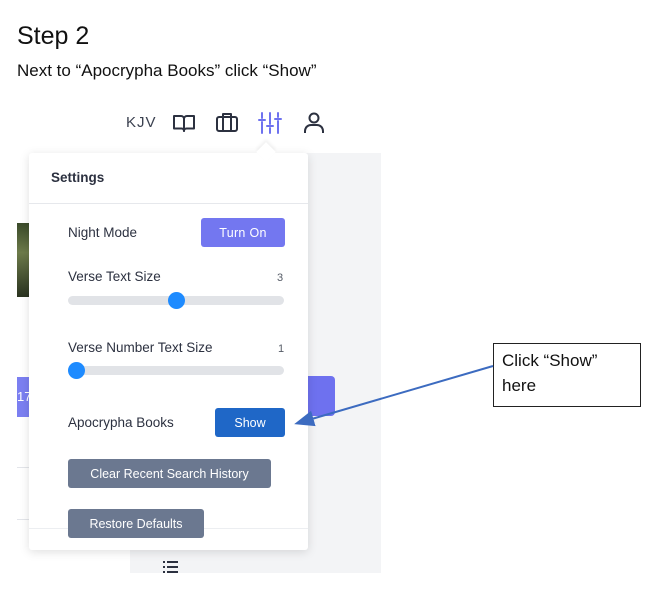 The image size is (664, 602). Describe the element at coordinates (141, 122) in the screenshot. I see `bible-version-selector: KJV` at that location.